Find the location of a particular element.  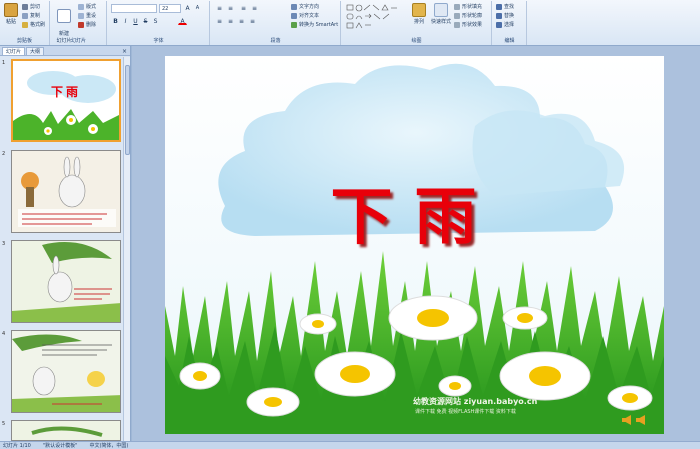

editing-group: 查找 替换 选择 编辑 is located at coordinates (510, 23).